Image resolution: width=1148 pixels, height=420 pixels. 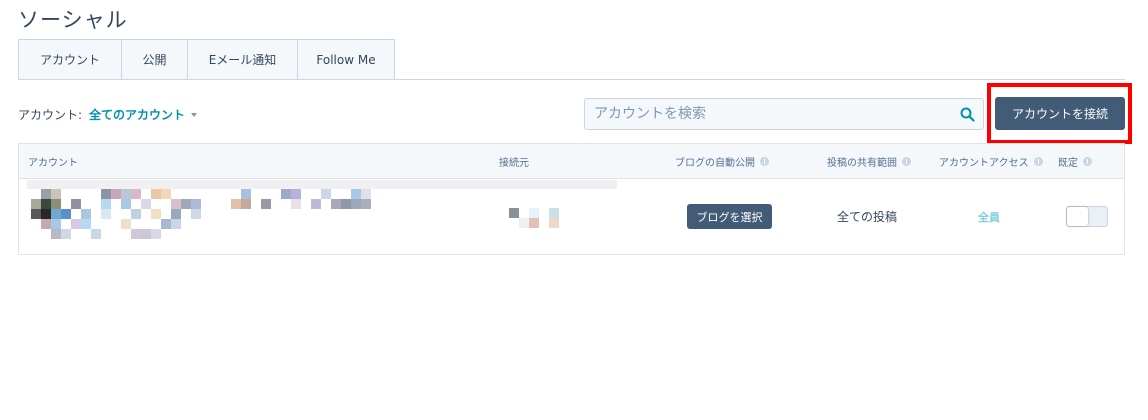 What do you see at coordinates (862, 163) in the screenshot?
I see `column-header-label: 投稿の共有範囲` at bounding box center [862, 163].